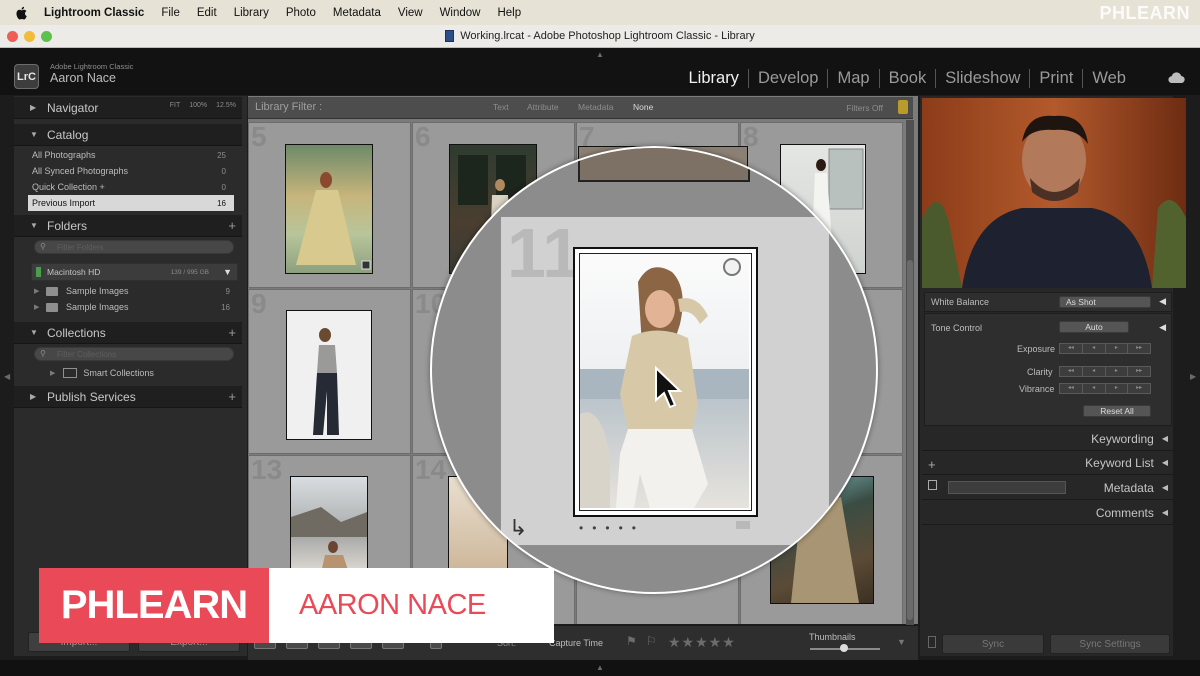  I want to click on auto-tone-button: Auto, so click(1094, 327).